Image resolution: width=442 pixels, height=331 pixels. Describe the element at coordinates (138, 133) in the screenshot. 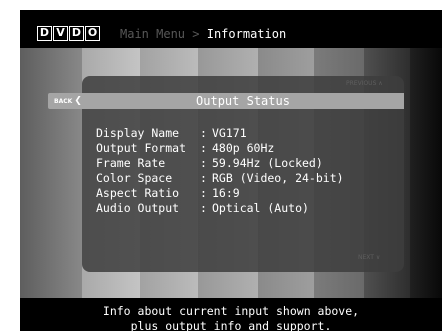

I see `info-label: Display Name` at that location.